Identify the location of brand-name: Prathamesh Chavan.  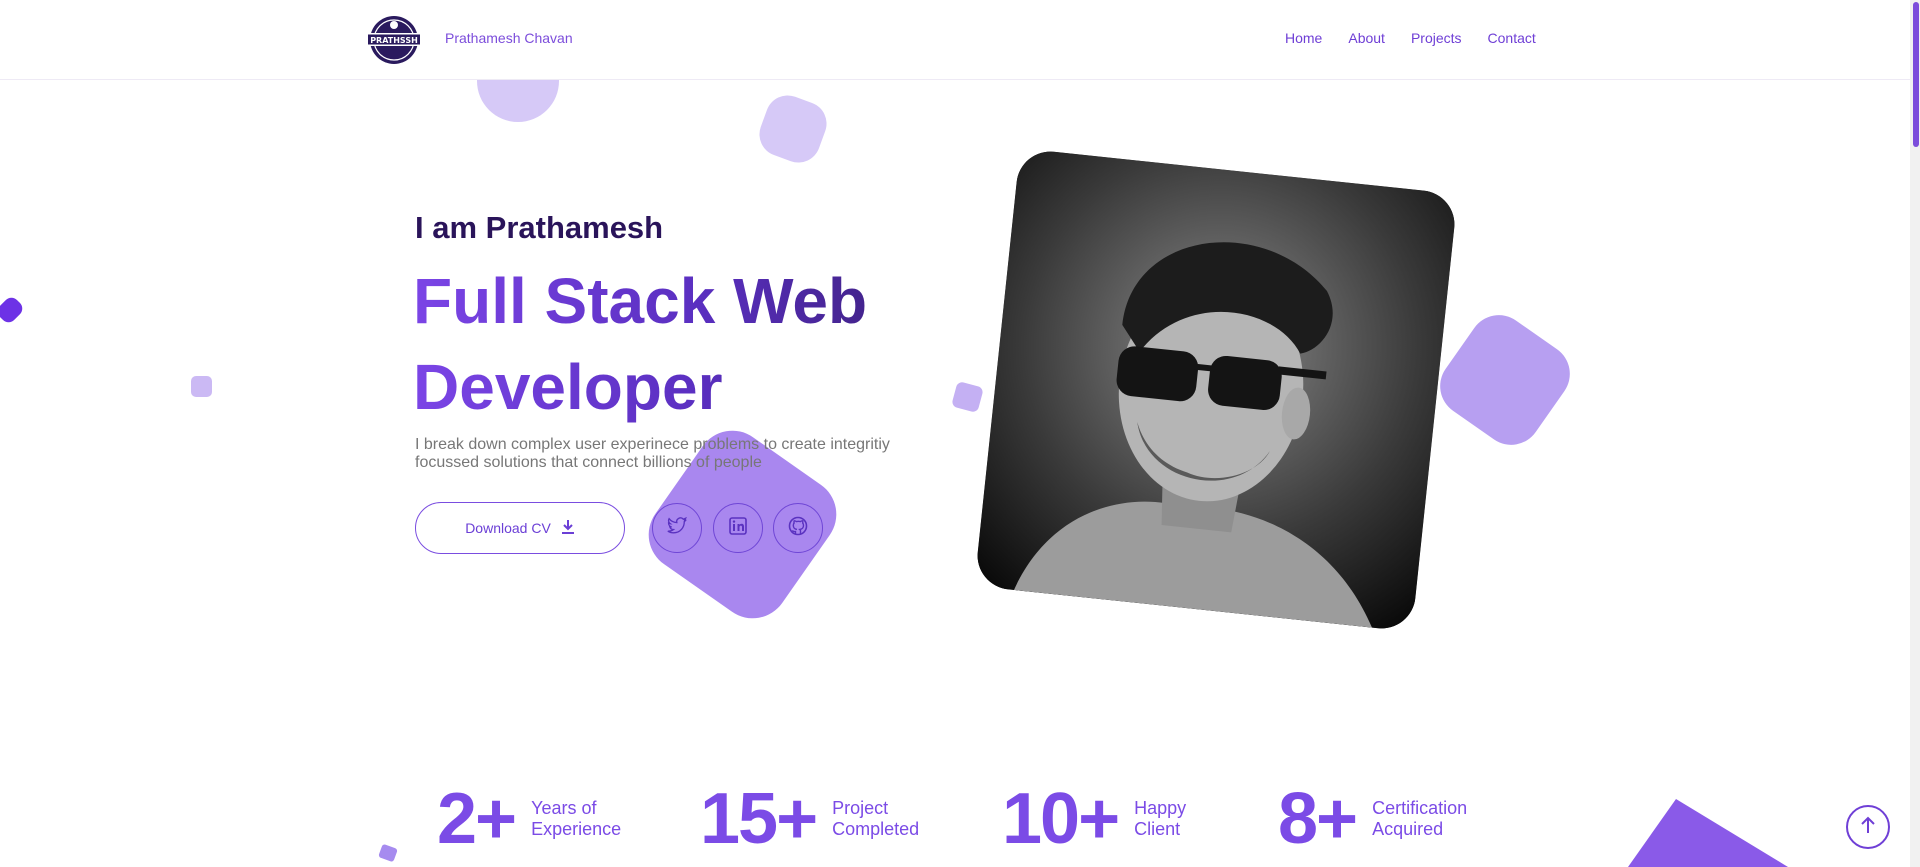
(509, 38).